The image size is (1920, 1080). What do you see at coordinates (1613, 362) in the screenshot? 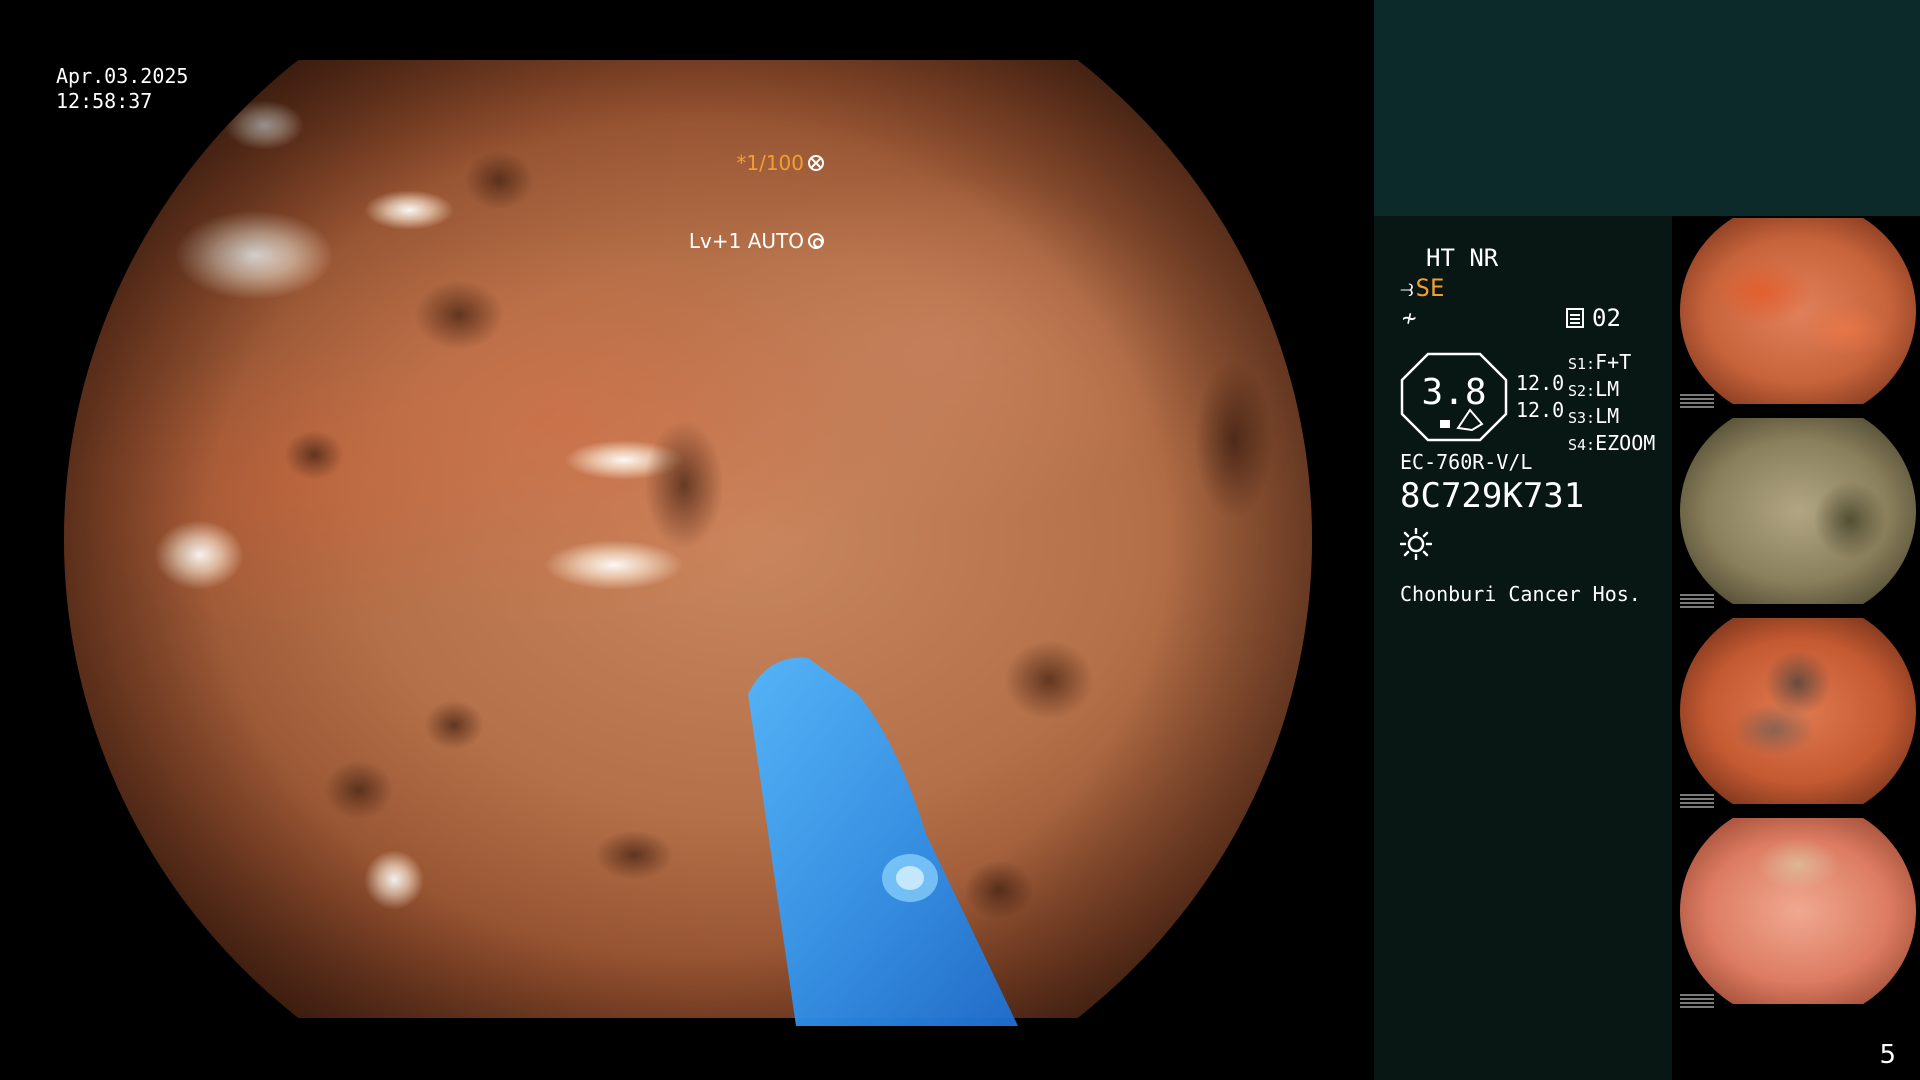
I see `switch-value: F+T` at bounding box center [1613, 362].